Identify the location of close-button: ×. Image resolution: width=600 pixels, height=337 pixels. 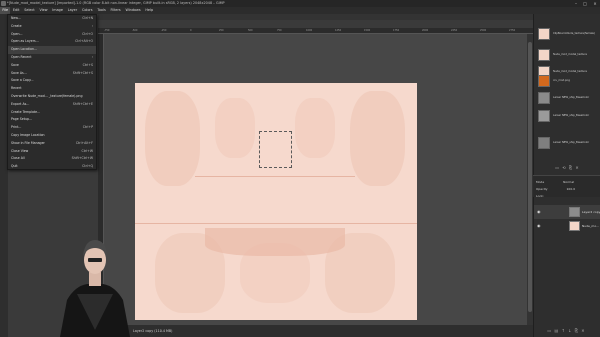
(595, 3).